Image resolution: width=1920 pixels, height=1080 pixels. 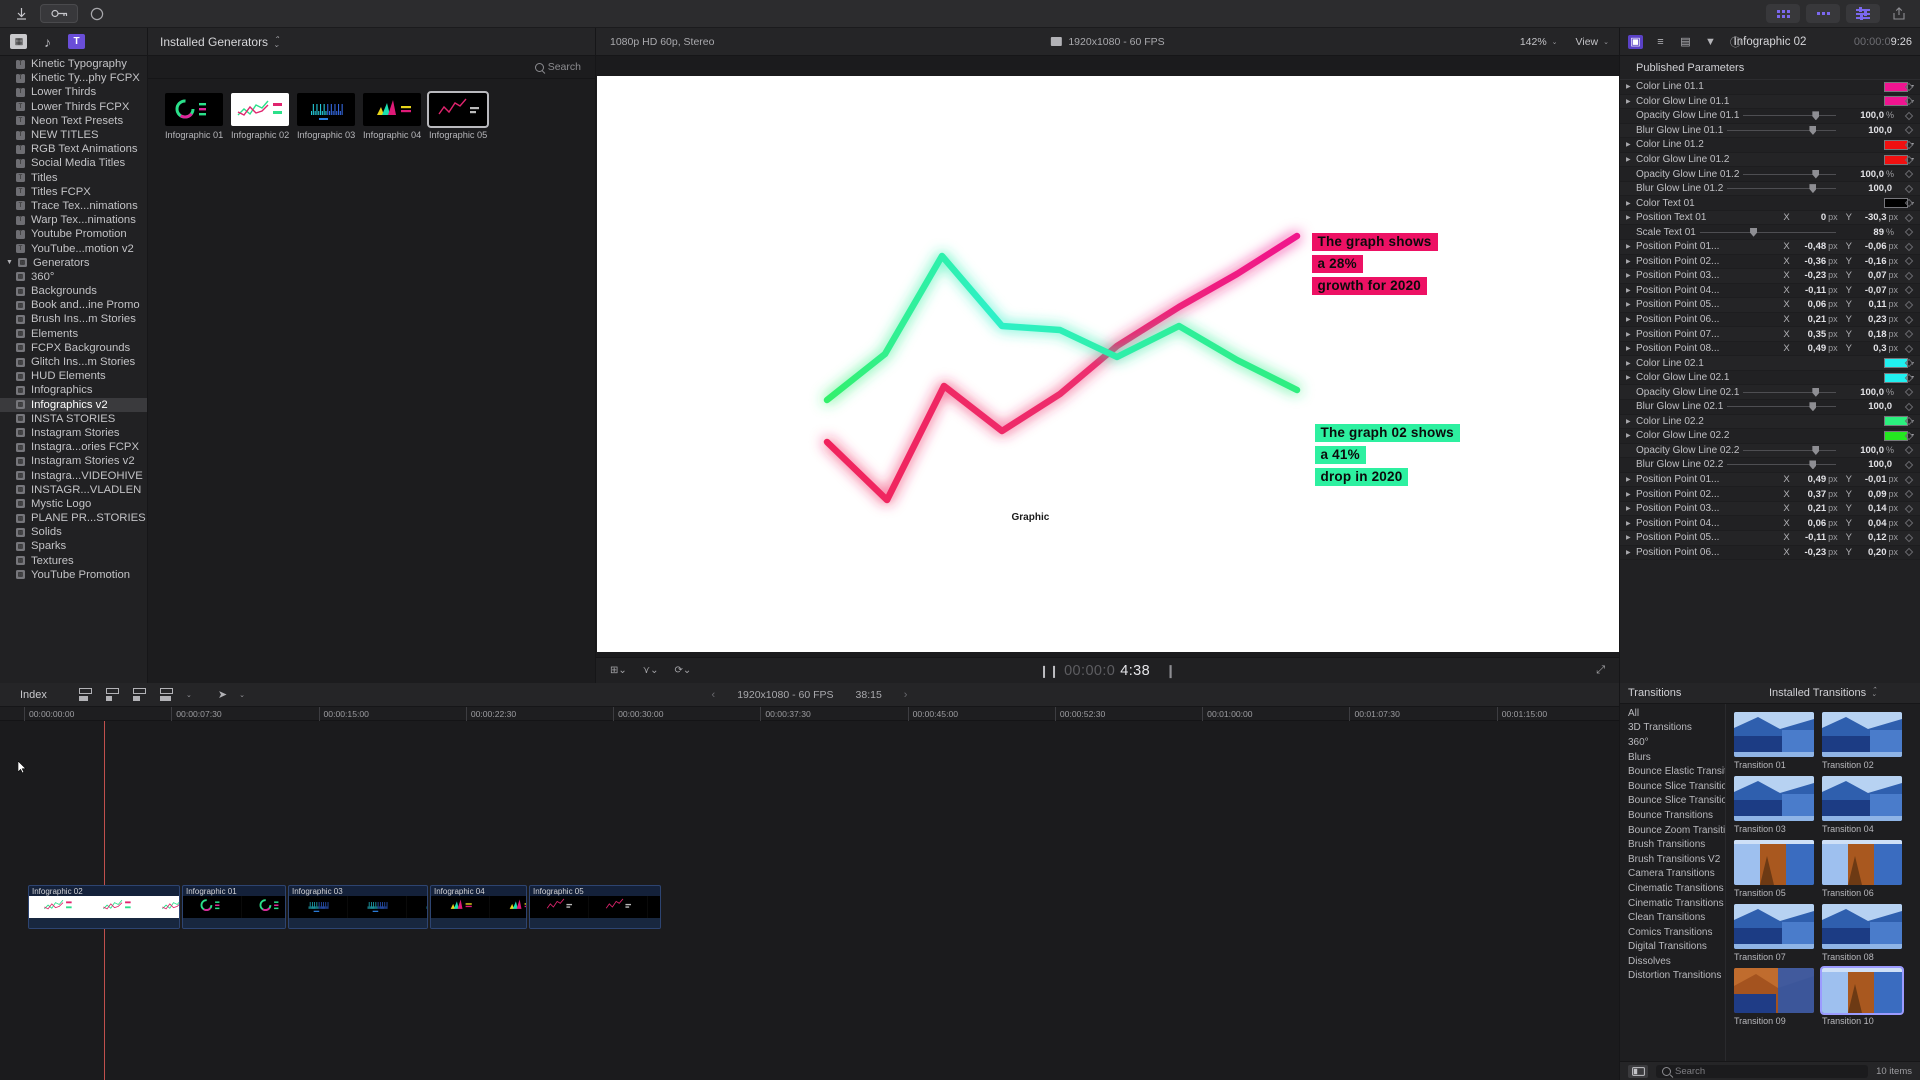 I want to click on sidebar-item-youtube-promotion: T Youtube Promotion, so click(x=73, y=234).